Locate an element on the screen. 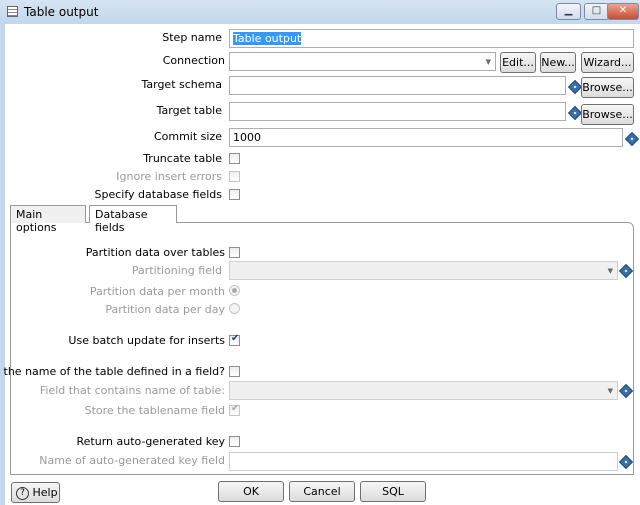 This screenshot has height=505, width=640. truncate-table-checkbox is located at coordinates (234, 158).